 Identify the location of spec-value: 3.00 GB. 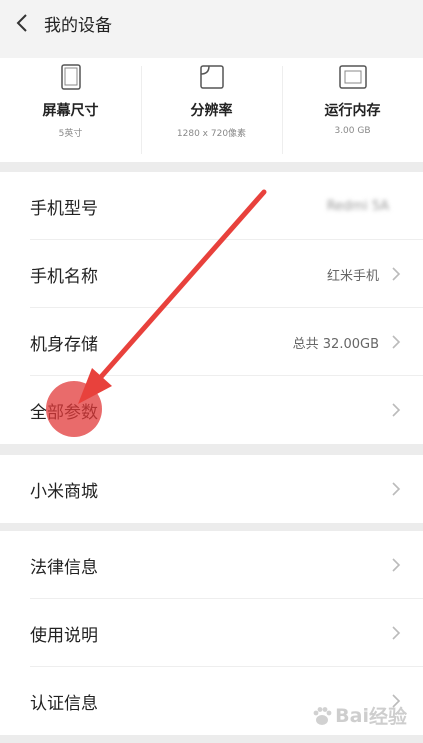
(352, 131).